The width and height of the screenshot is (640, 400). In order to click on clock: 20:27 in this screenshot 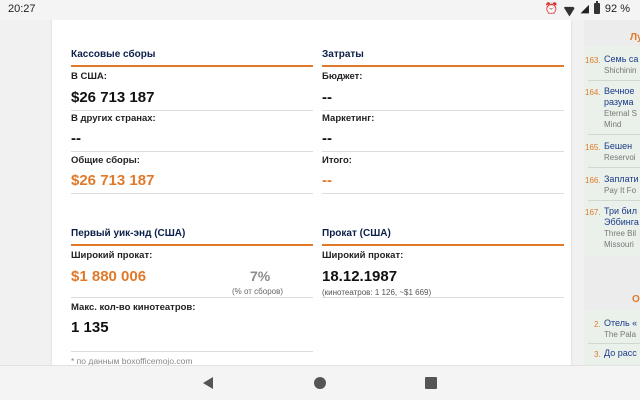, I will do `click(22, 9)`.